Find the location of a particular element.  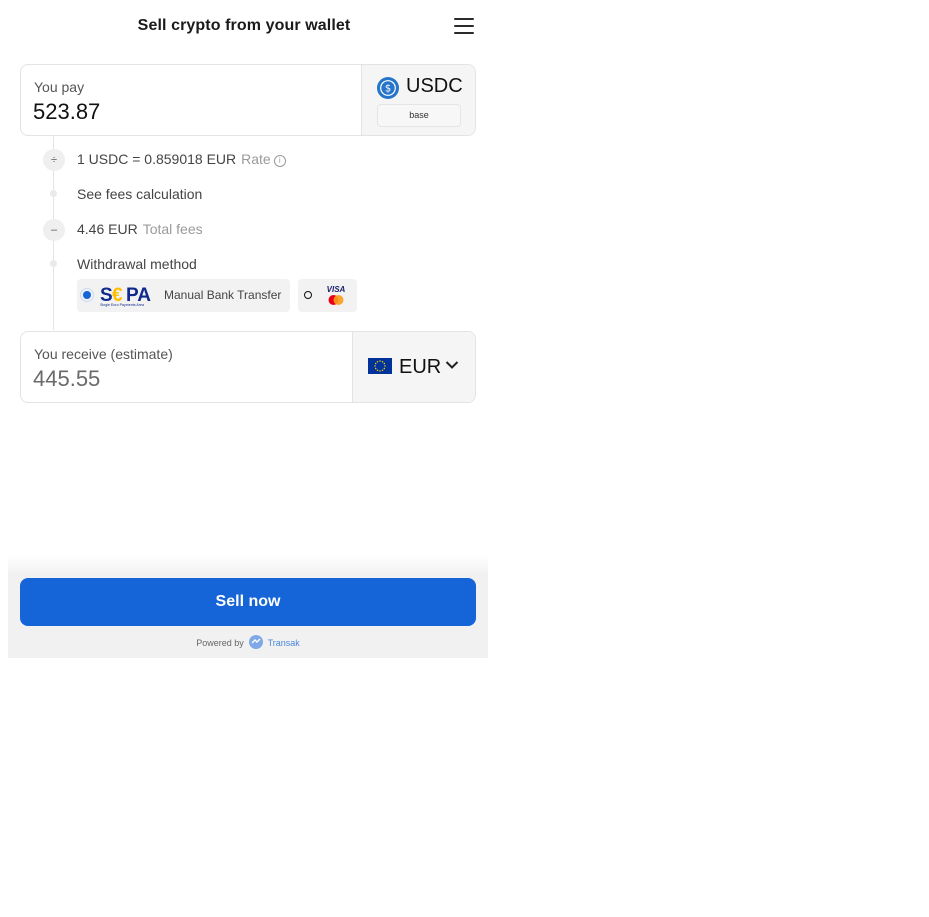

rate-value: 1 USDC = 0.859018 EUR is located at coordinates (157, 159).